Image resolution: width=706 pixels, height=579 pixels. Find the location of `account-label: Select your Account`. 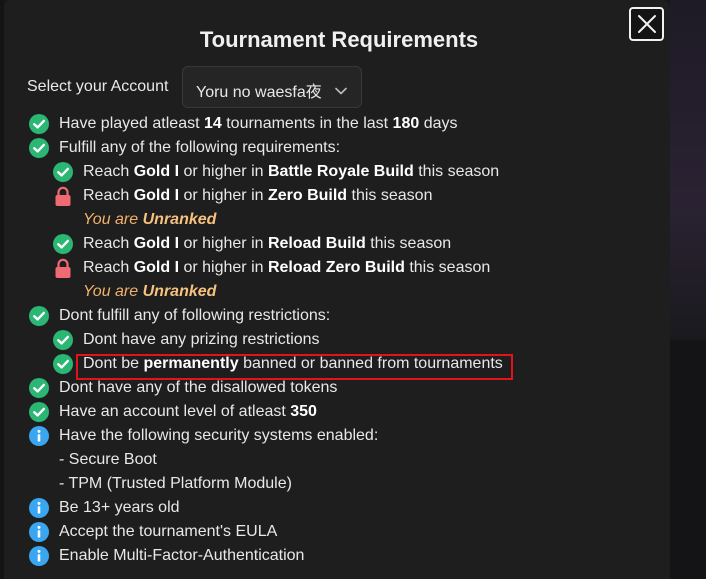

account-label: Select your Account is located at coordinates (98, 86).